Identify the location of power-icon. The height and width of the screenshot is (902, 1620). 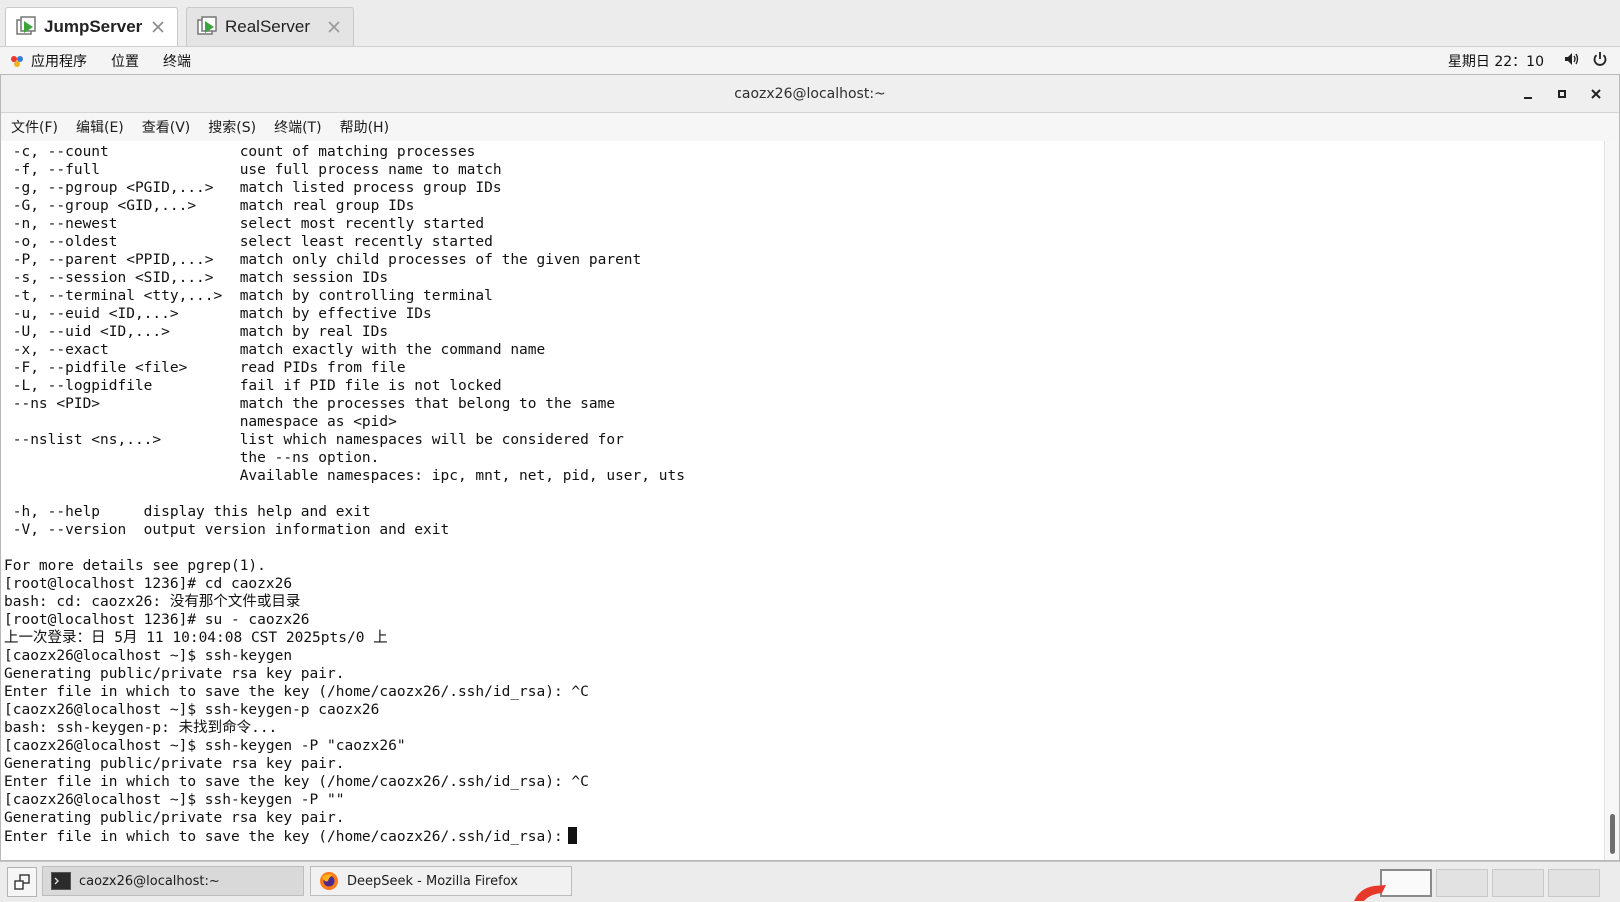
(1600, 61).